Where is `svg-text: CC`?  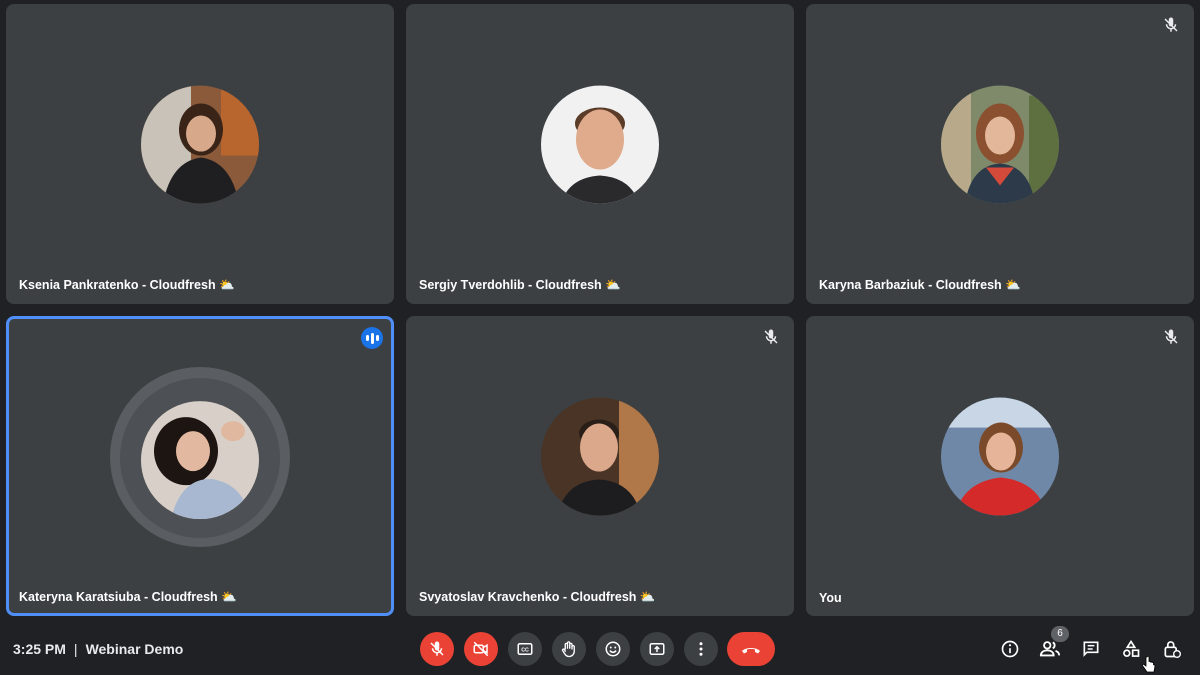 svg-text: CC is located at coordinates (525, 651).